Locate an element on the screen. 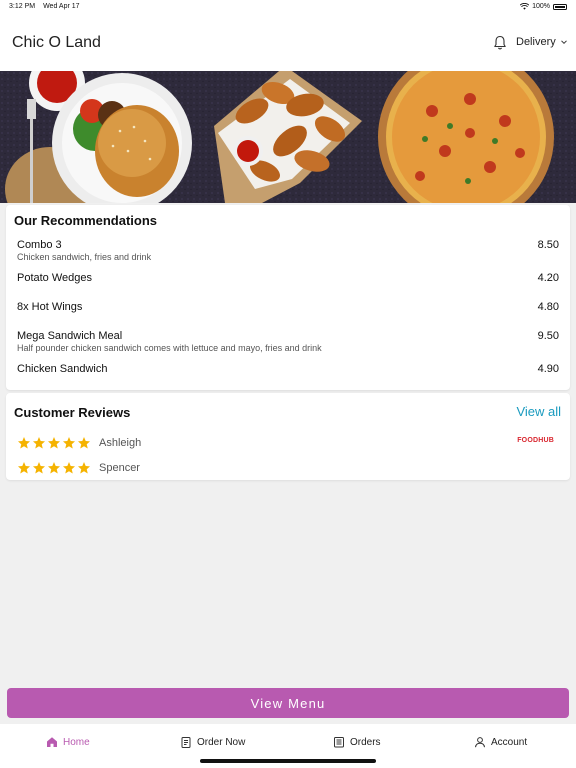  review-row: Spencer is located at coordinates (78, 468).